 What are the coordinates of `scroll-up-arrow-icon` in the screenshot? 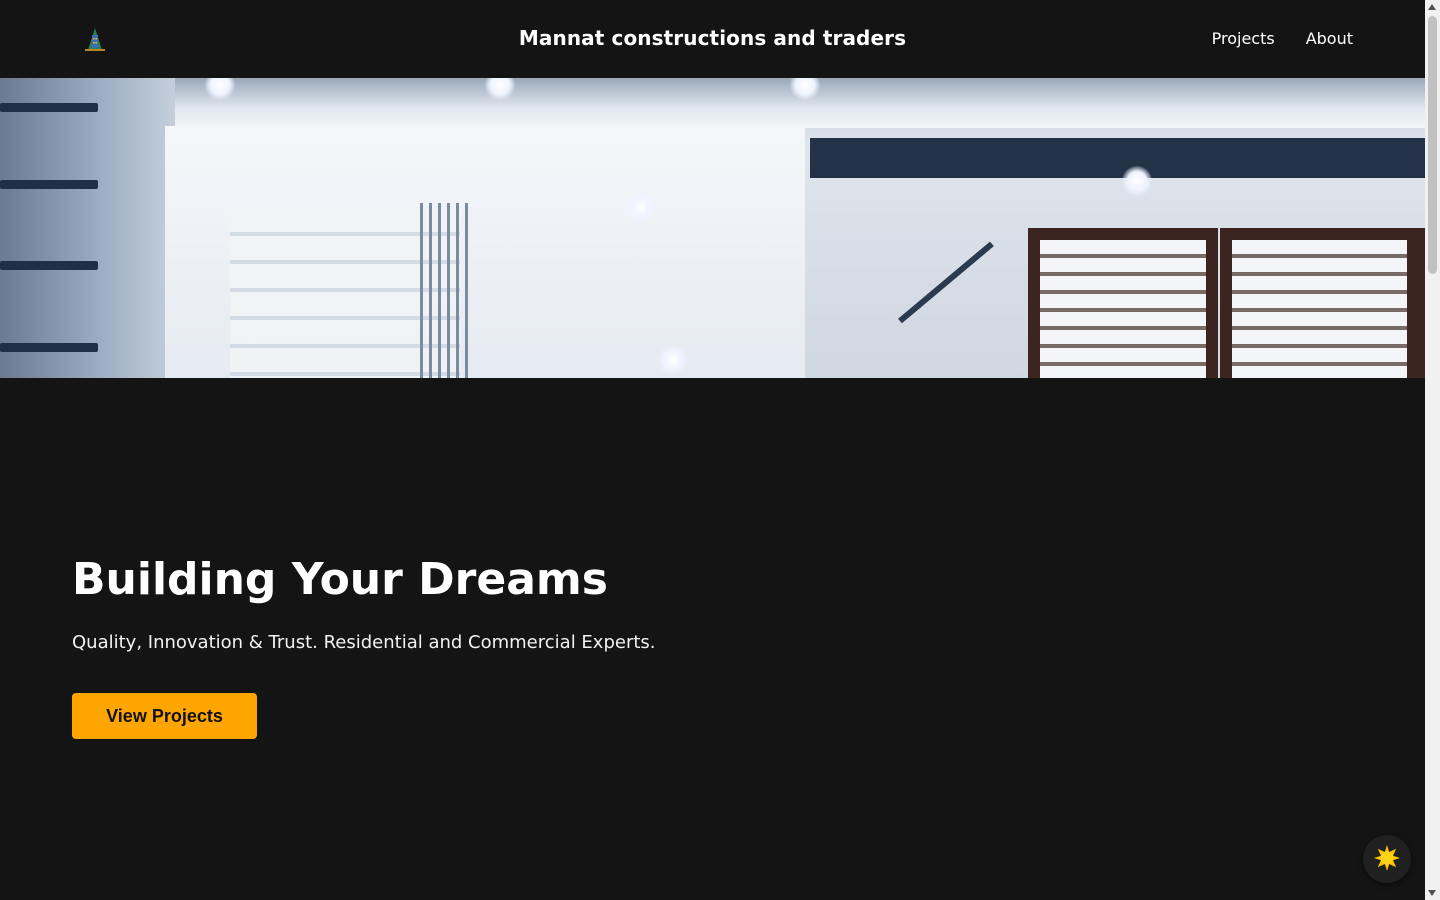 It's located at (1432, 7).